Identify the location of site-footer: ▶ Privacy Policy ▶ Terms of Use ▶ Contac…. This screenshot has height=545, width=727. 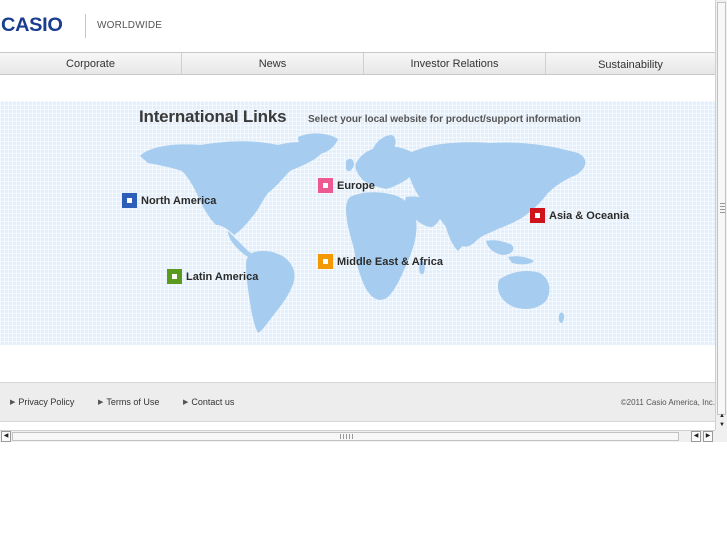
(357, 402).